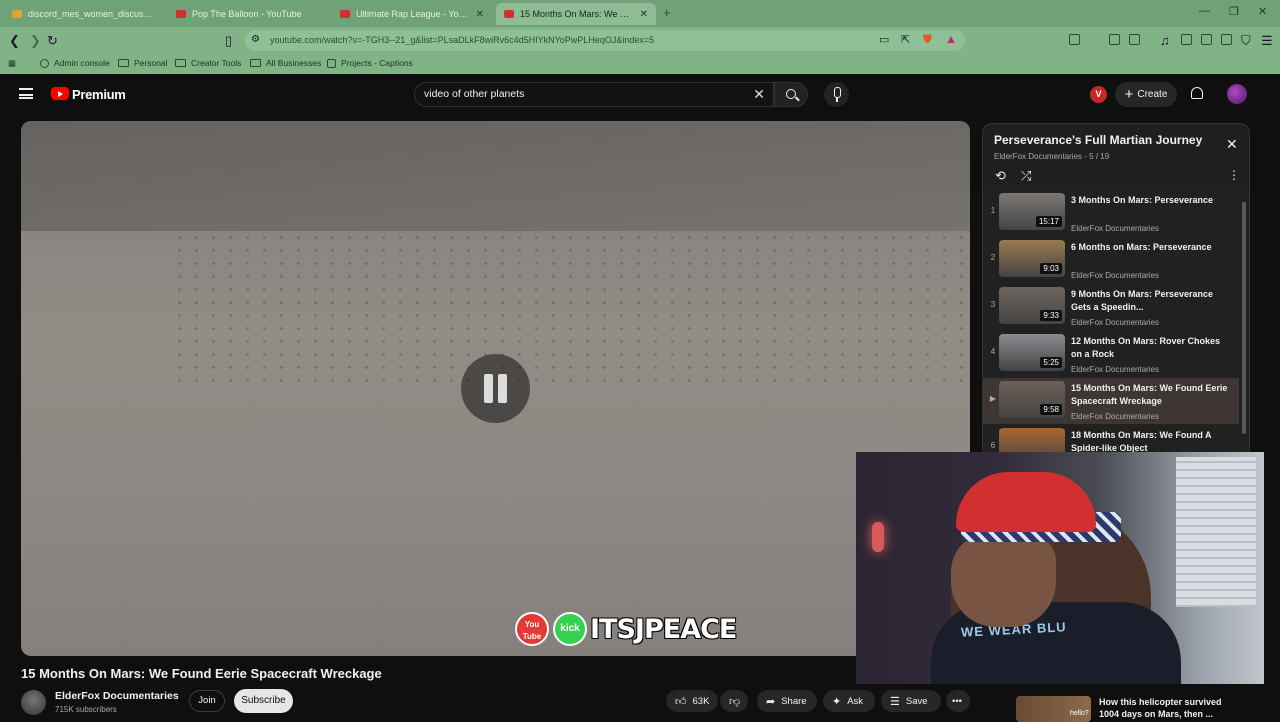 The height and width of the screenshot is (722, 1280). I want to click on dislike-button: 👎︎, so click(734, 701).